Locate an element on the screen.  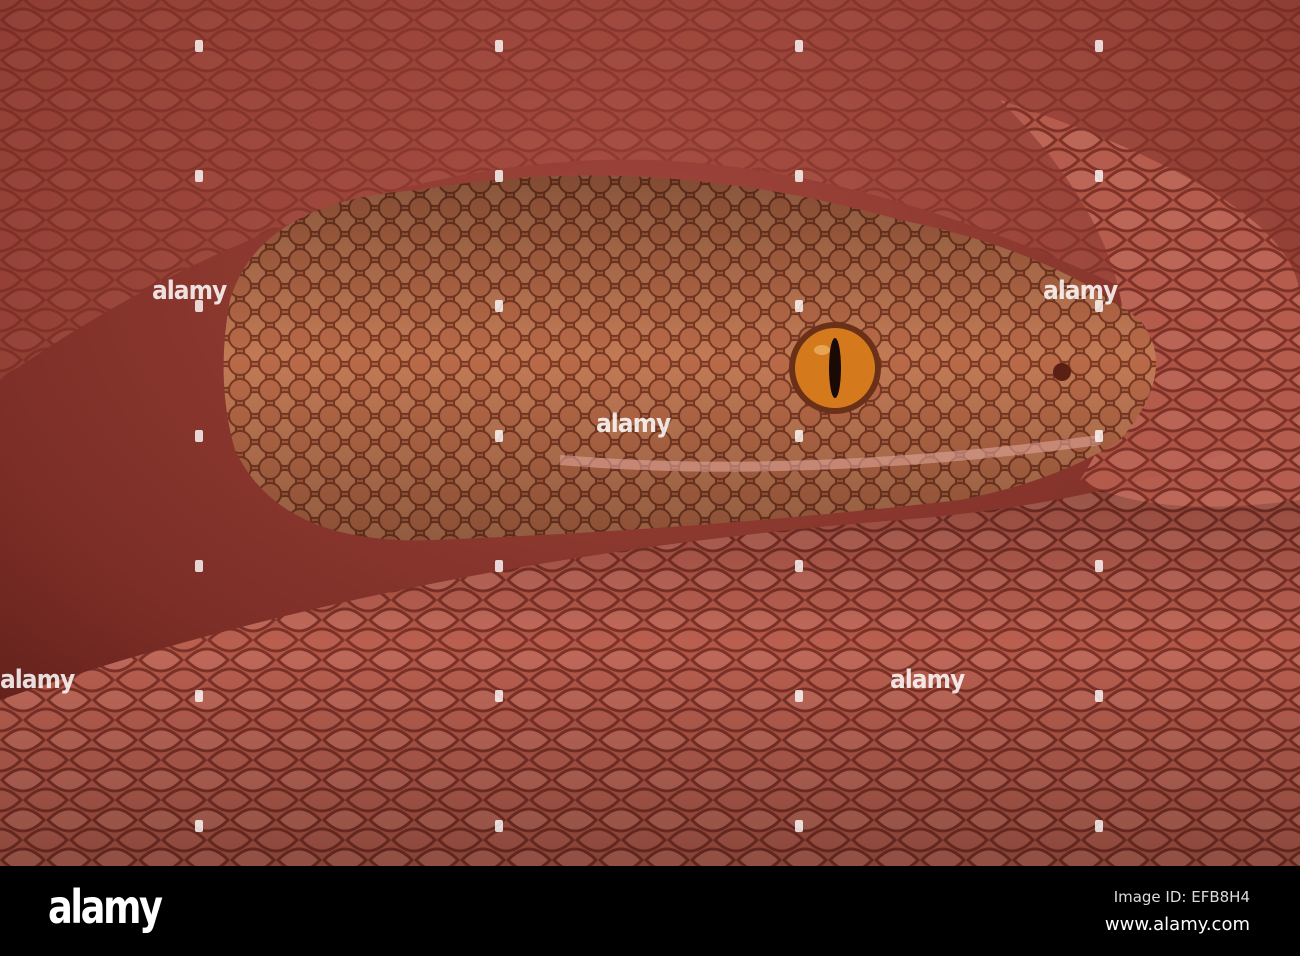
snake-eye is located at coordinates (835, 368).